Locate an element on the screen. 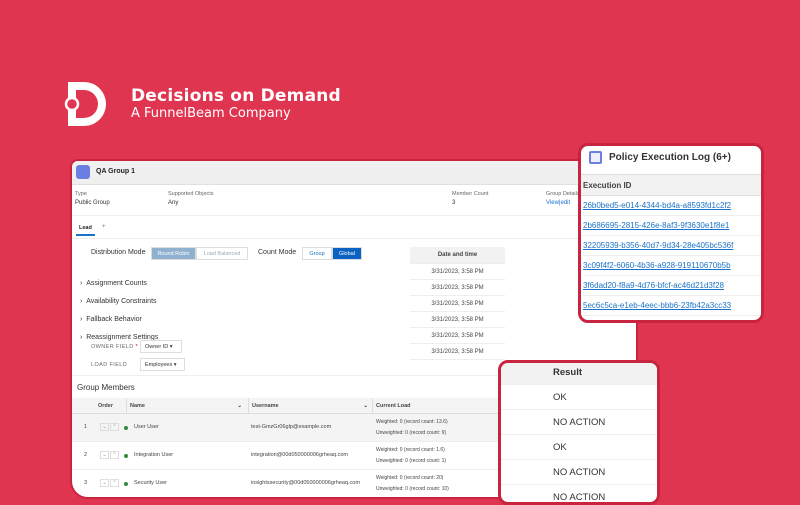 Image resolution: width=800 pixels, height=505 pixels. member-username: insightssecurity@00d050000006grheaq.com is located at coordinates (305, 483).